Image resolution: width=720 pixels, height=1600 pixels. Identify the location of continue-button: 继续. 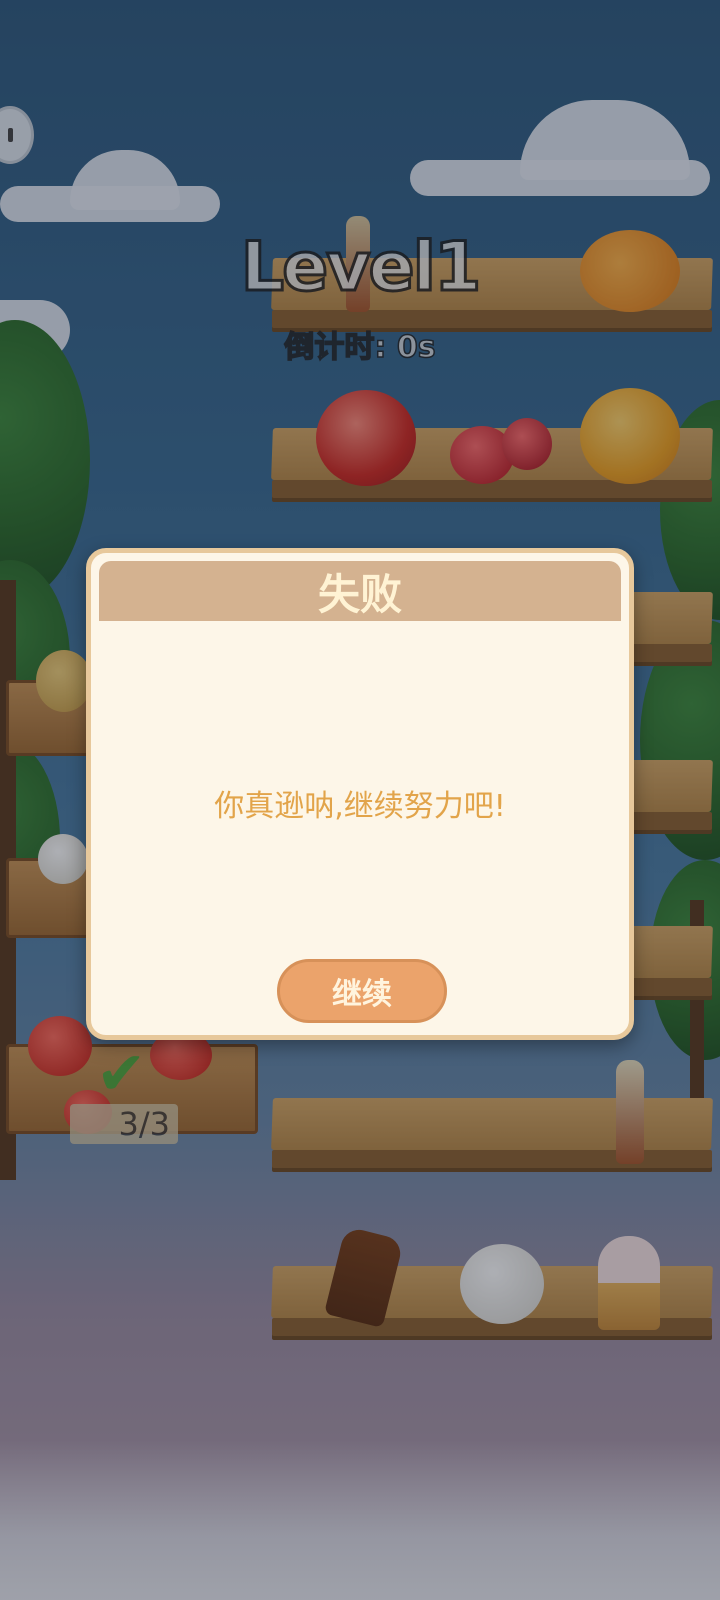
(362, 991).